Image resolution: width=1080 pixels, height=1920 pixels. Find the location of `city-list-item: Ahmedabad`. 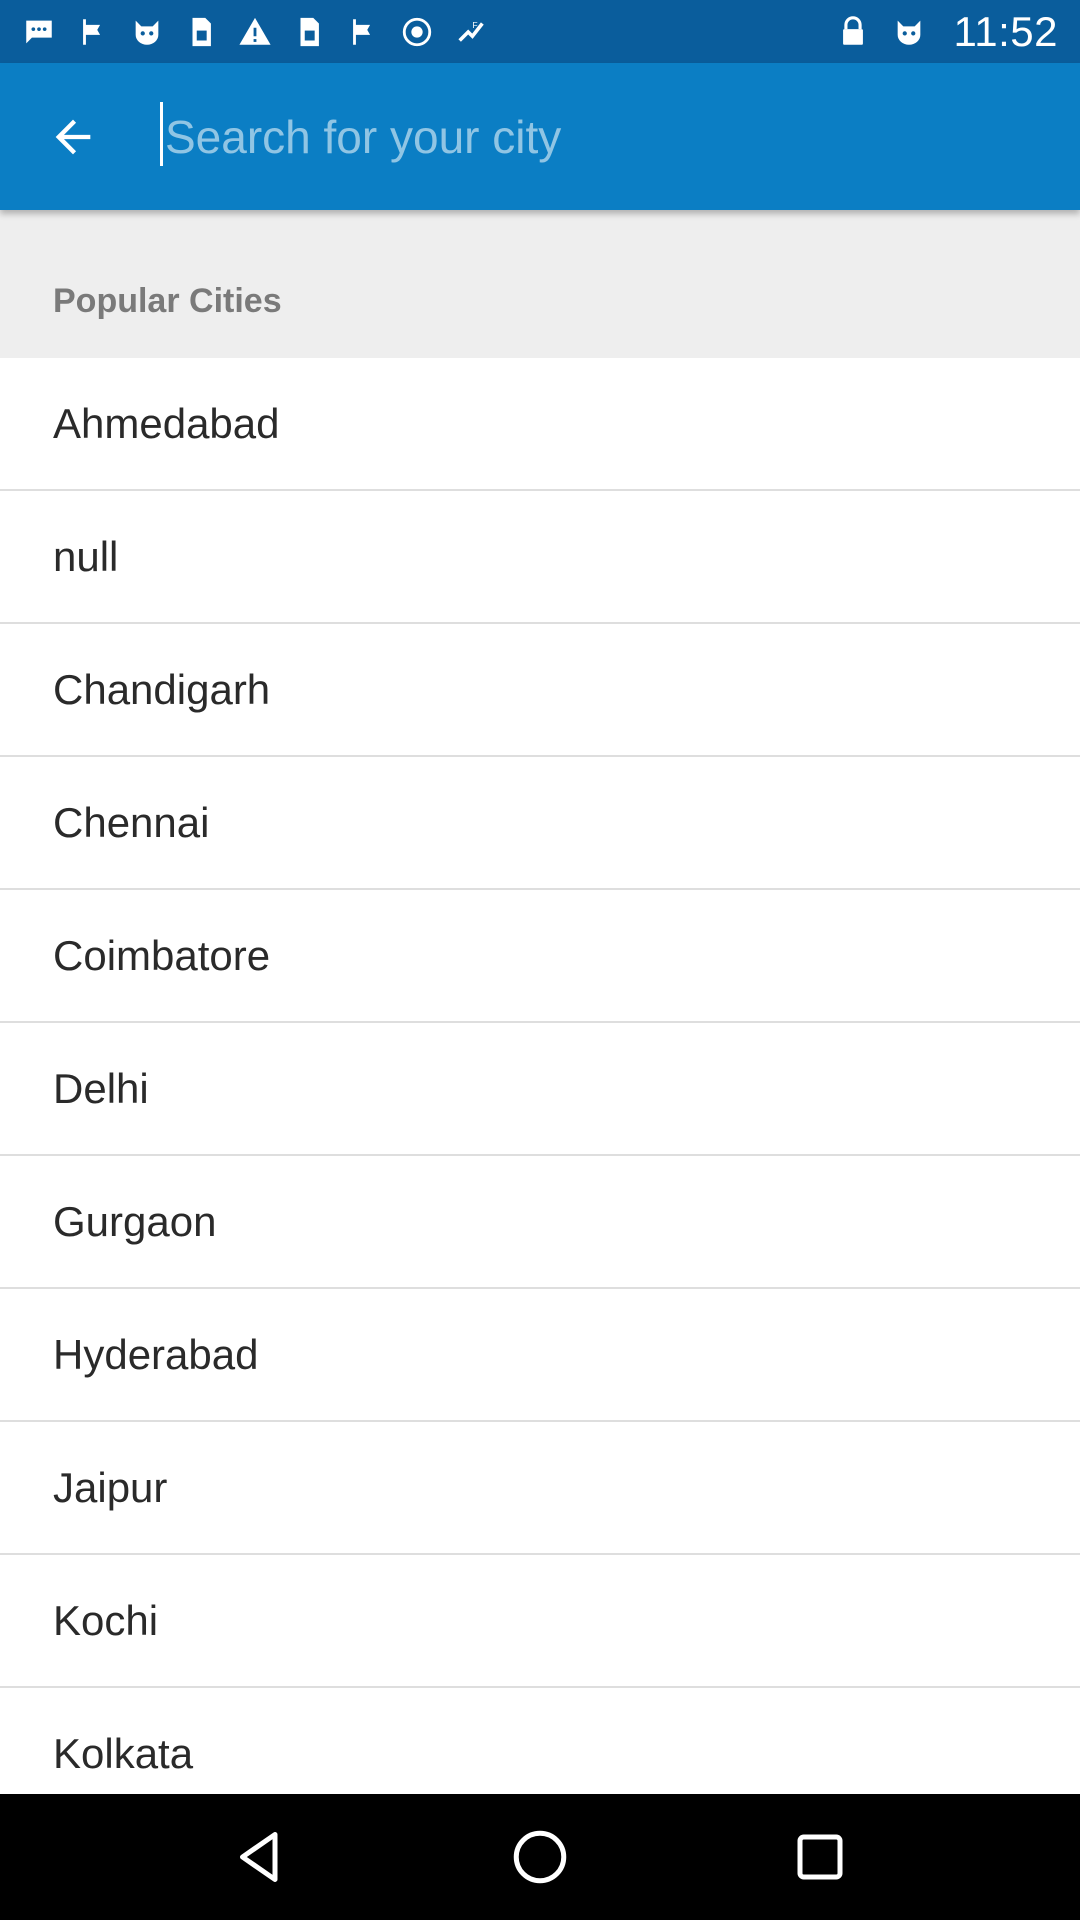

city-list-item: Ahmedabad is located at coordinates (540, 424).